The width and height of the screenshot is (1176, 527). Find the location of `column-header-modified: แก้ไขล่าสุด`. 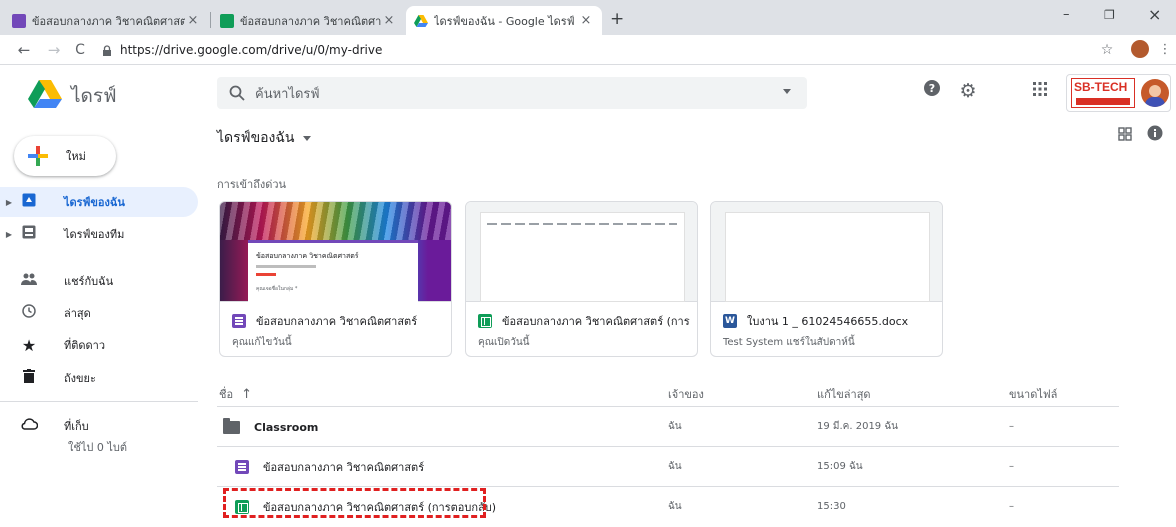

column-header-modified: แก้ไขล่าสุด is located at coordinates (844, 394).